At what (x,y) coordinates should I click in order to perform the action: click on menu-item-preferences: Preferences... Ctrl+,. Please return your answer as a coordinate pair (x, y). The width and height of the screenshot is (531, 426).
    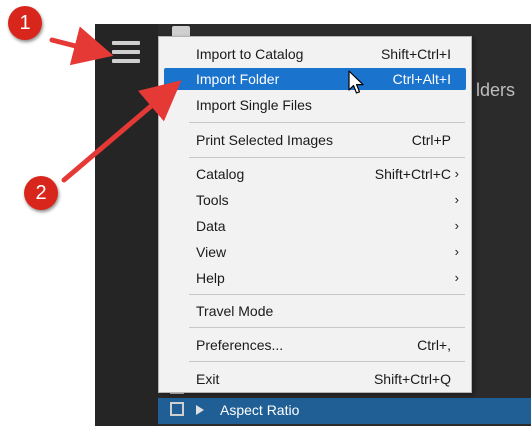
    Looking at the image, I should click on (315, 345).